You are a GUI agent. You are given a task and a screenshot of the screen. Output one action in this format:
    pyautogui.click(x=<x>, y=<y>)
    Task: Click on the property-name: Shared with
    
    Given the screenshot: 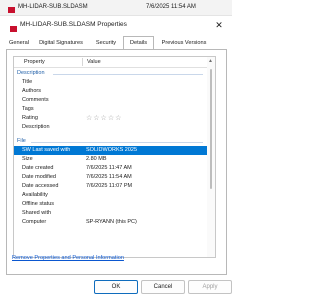 What is the action you would take?
    pyautogui.click(x=37, y=213)
    